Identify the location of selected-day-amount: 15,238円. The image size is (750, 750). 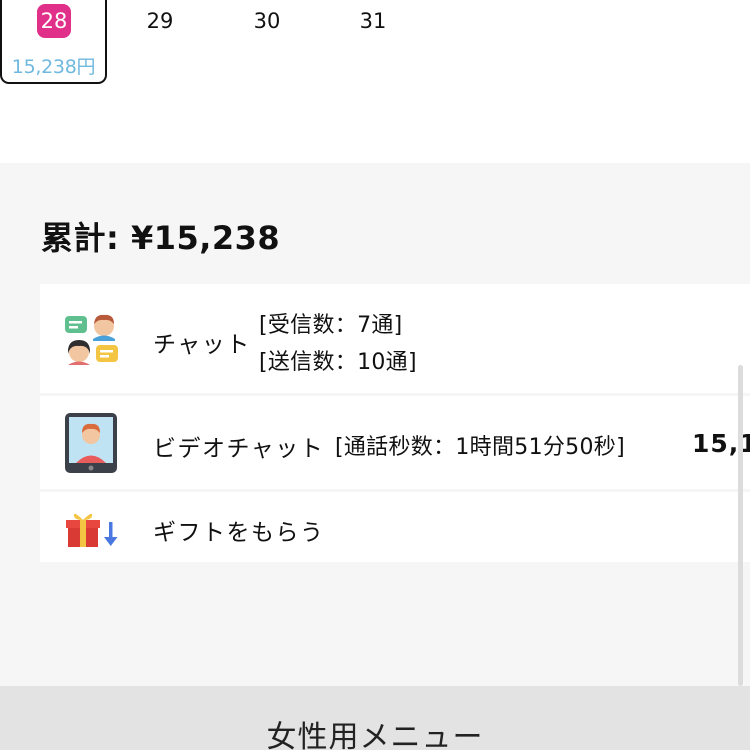
(53, 67).